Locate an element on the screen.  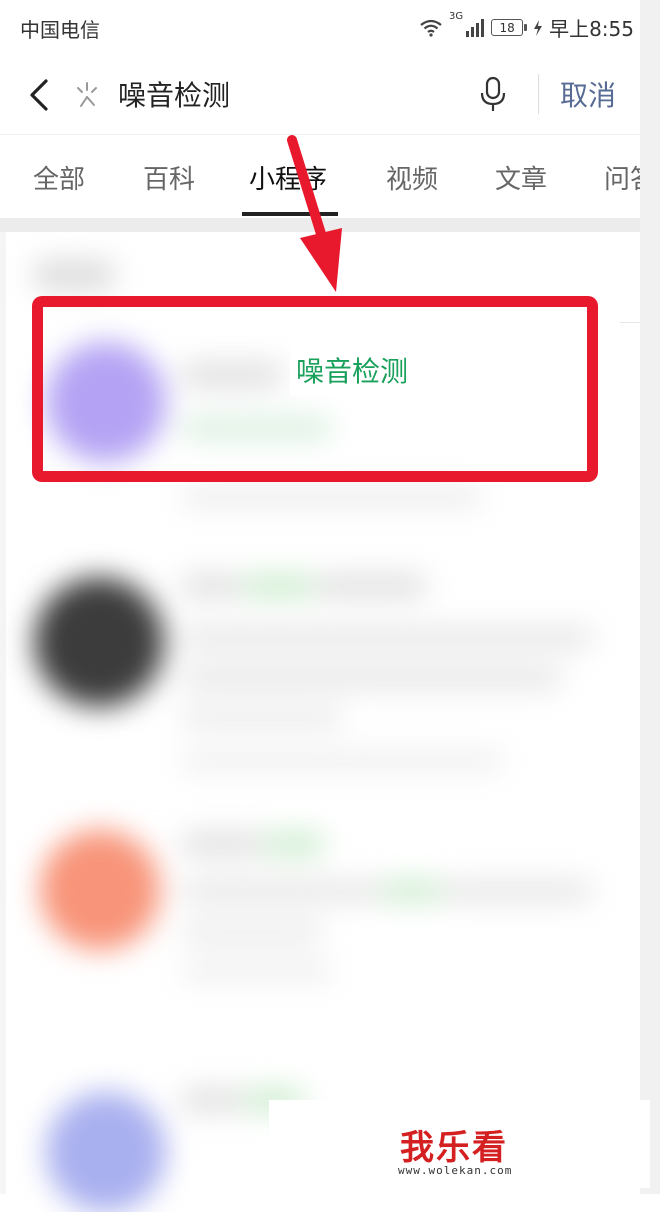
tab-all: 全部 is located at coordinates (59, 177).